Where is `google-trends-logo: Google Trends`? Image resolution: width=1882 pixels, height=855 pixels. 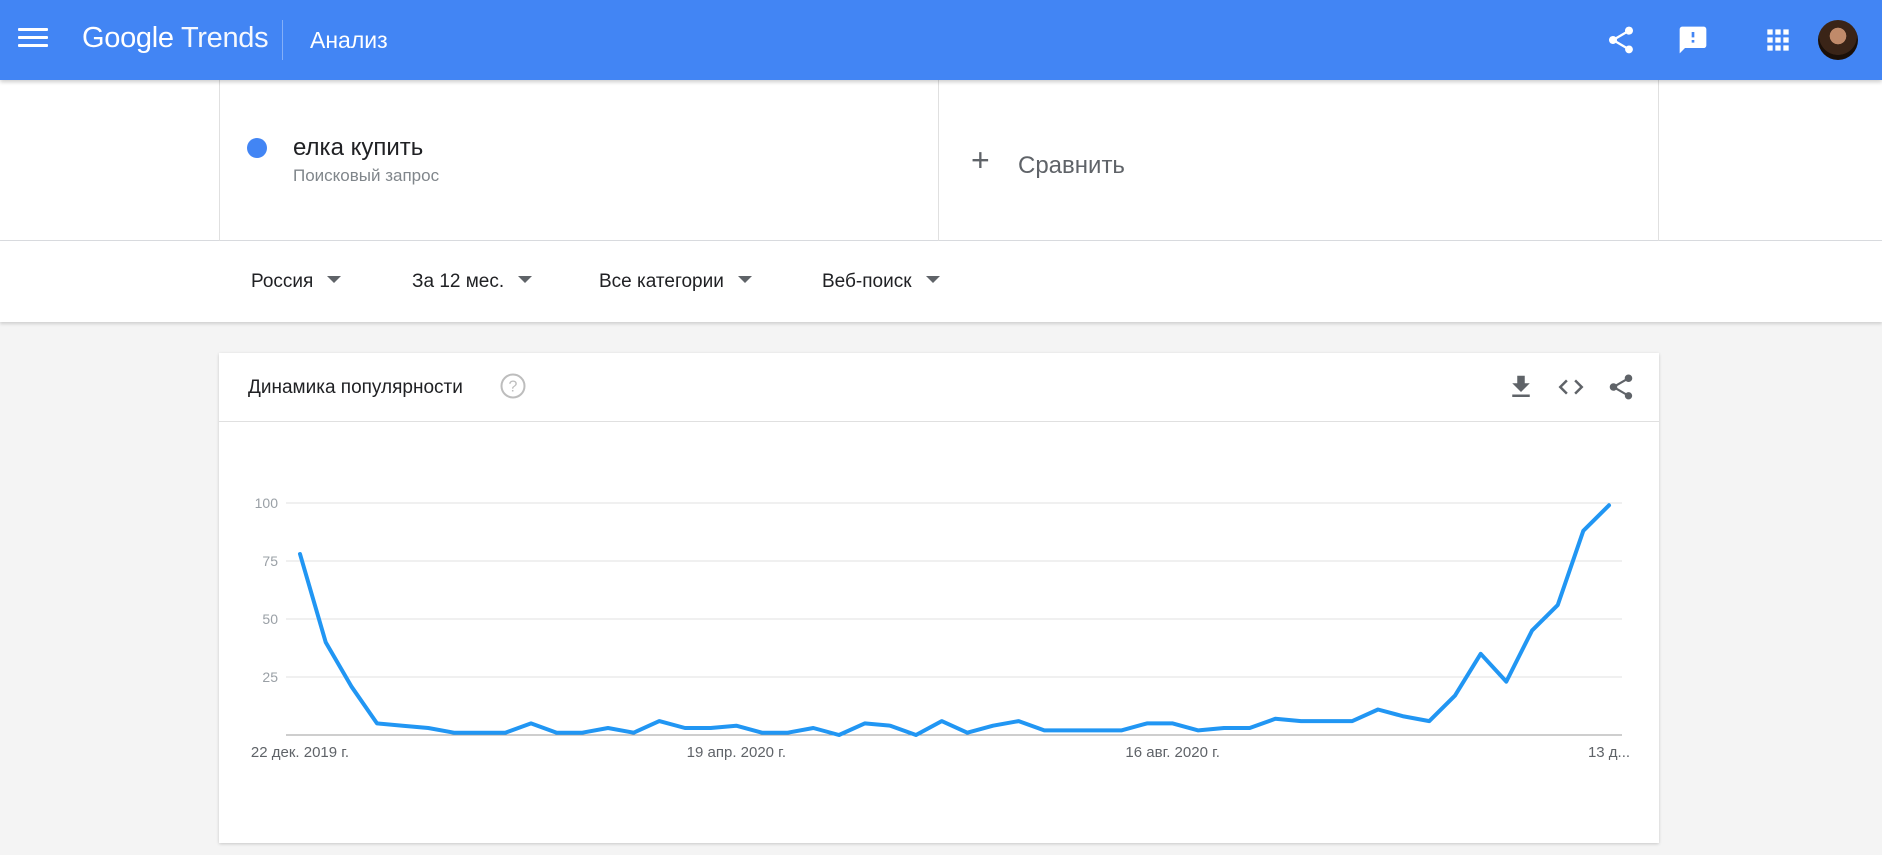
google-trends-logo: Google Trends is located at coordinates (175, 38).